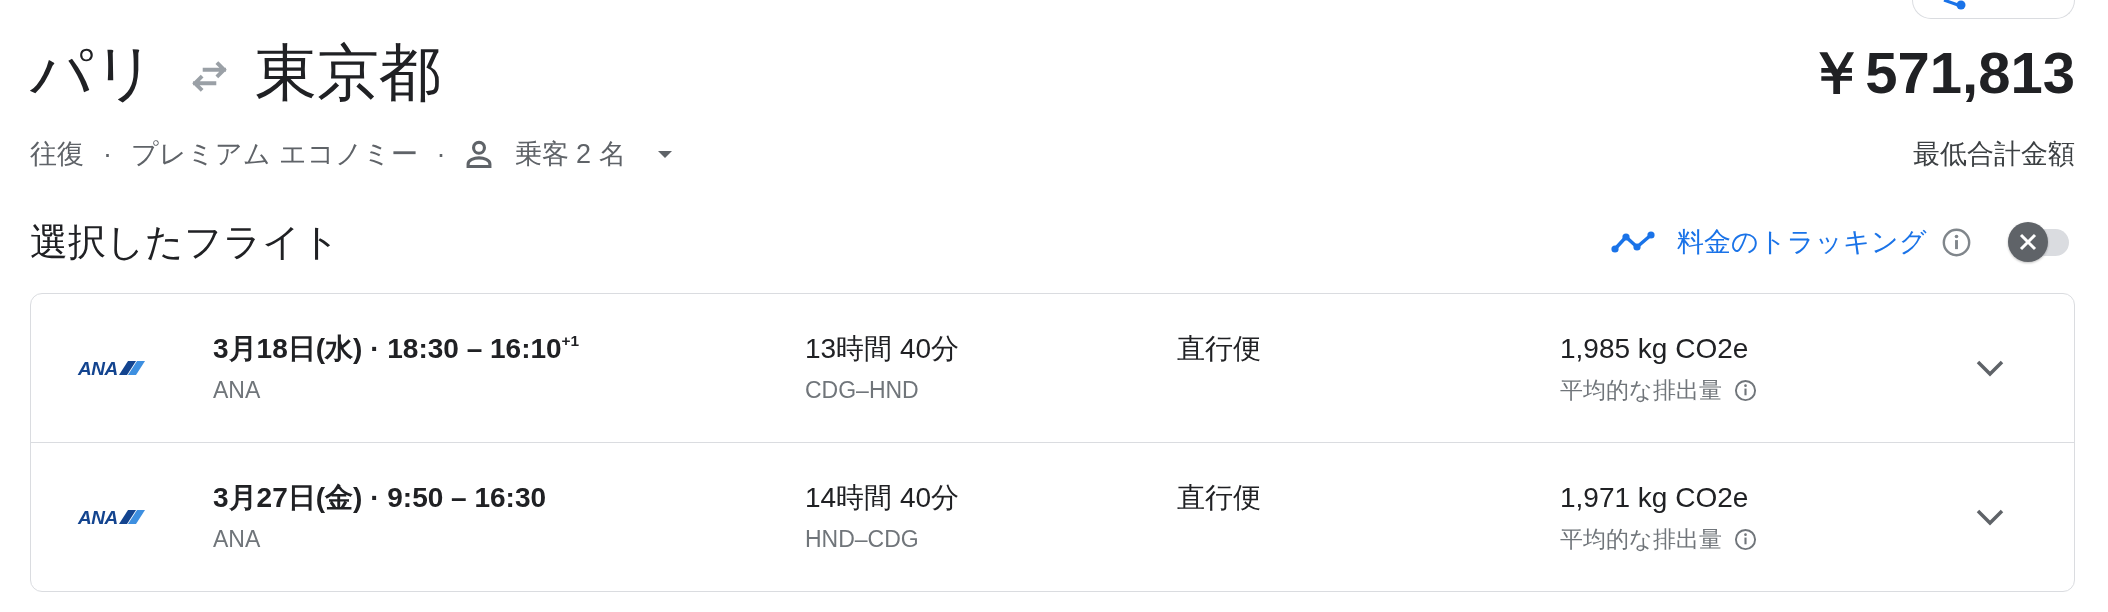 The image size is (2108, 612). I want to click on section-title: 選択したフライト, so click(185, 242).